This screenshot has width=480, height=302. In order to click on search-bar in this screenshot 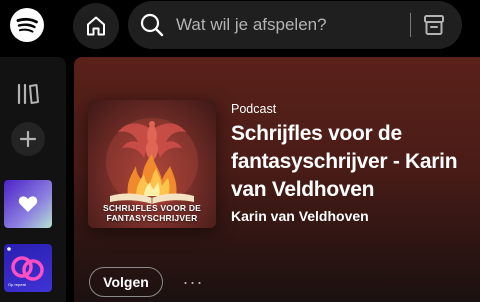, I will do `click(295, 25)`.